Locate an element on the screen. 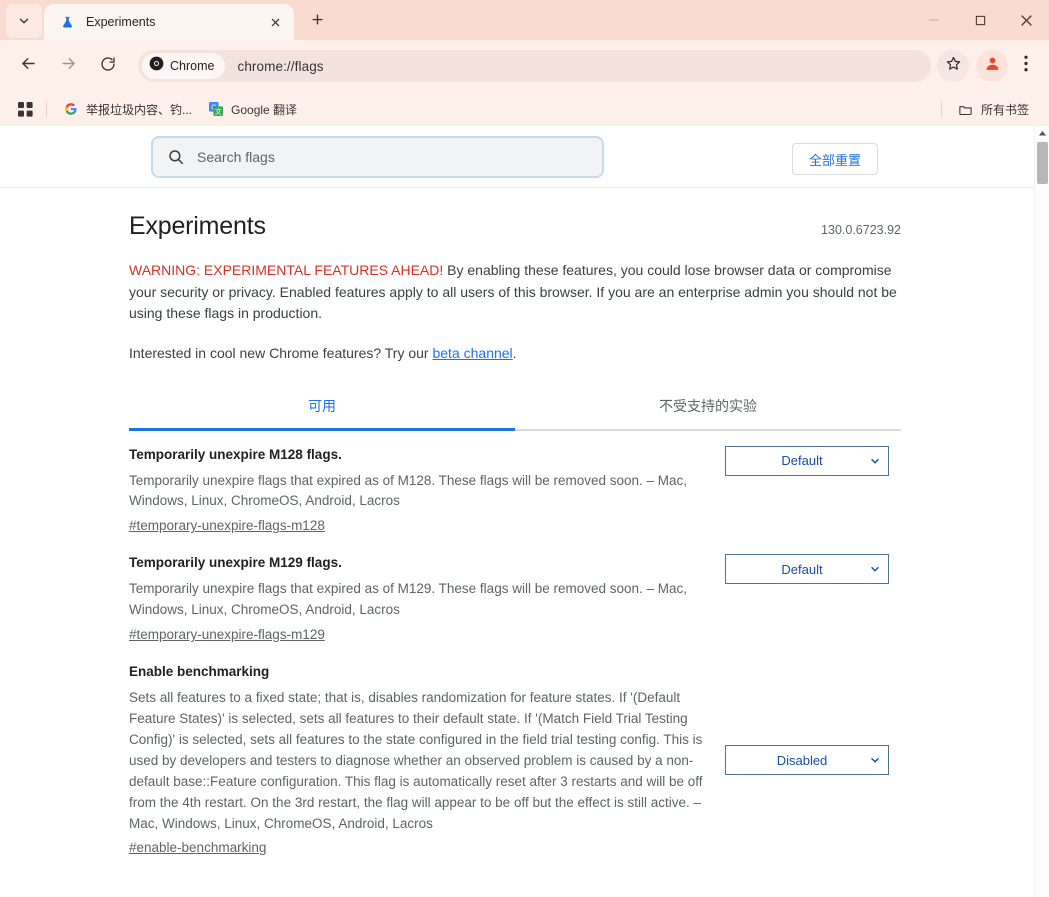 The width and height of the screenshot is (1049, 897). search-icon is located at coordinates (176, 157).